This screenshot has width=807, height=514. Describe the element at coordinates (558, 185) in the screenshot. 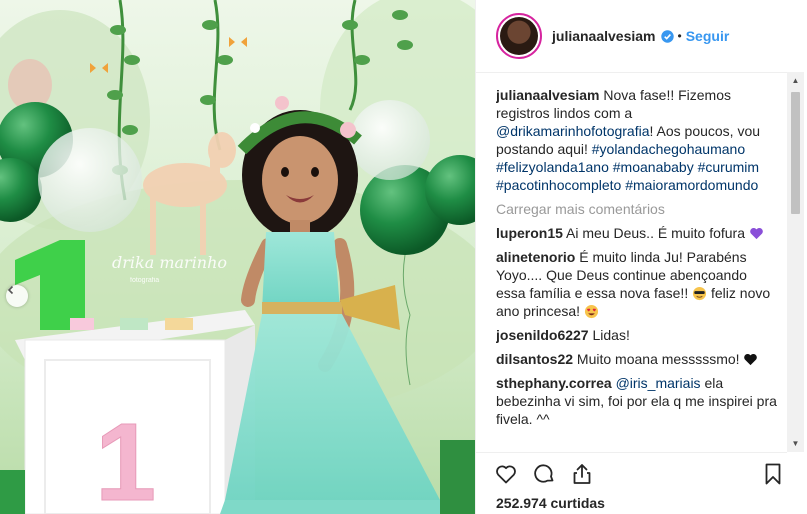

I see `hashtag: #pacotinhocompleto` at that location.